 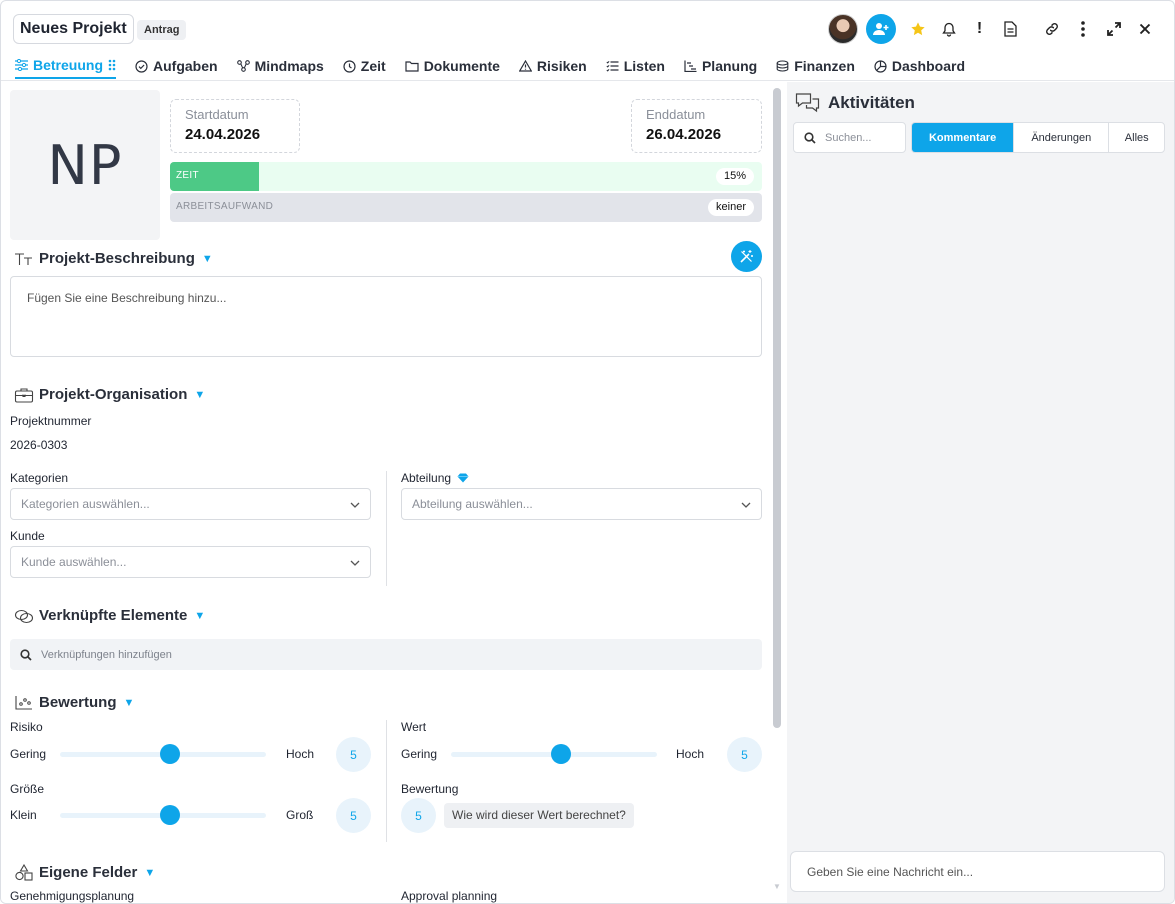 I want to click on check-circle-icon, so click(x=141, y=66).